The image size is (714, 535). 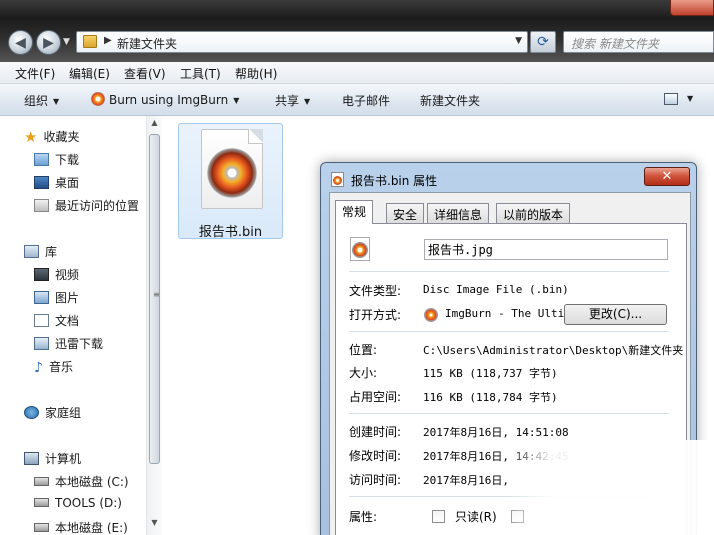 What do you see at coordinates (450, 100) in the screenshot?
I see `new-folder-button: 新建文件夹` at bounding box center [450, 100].